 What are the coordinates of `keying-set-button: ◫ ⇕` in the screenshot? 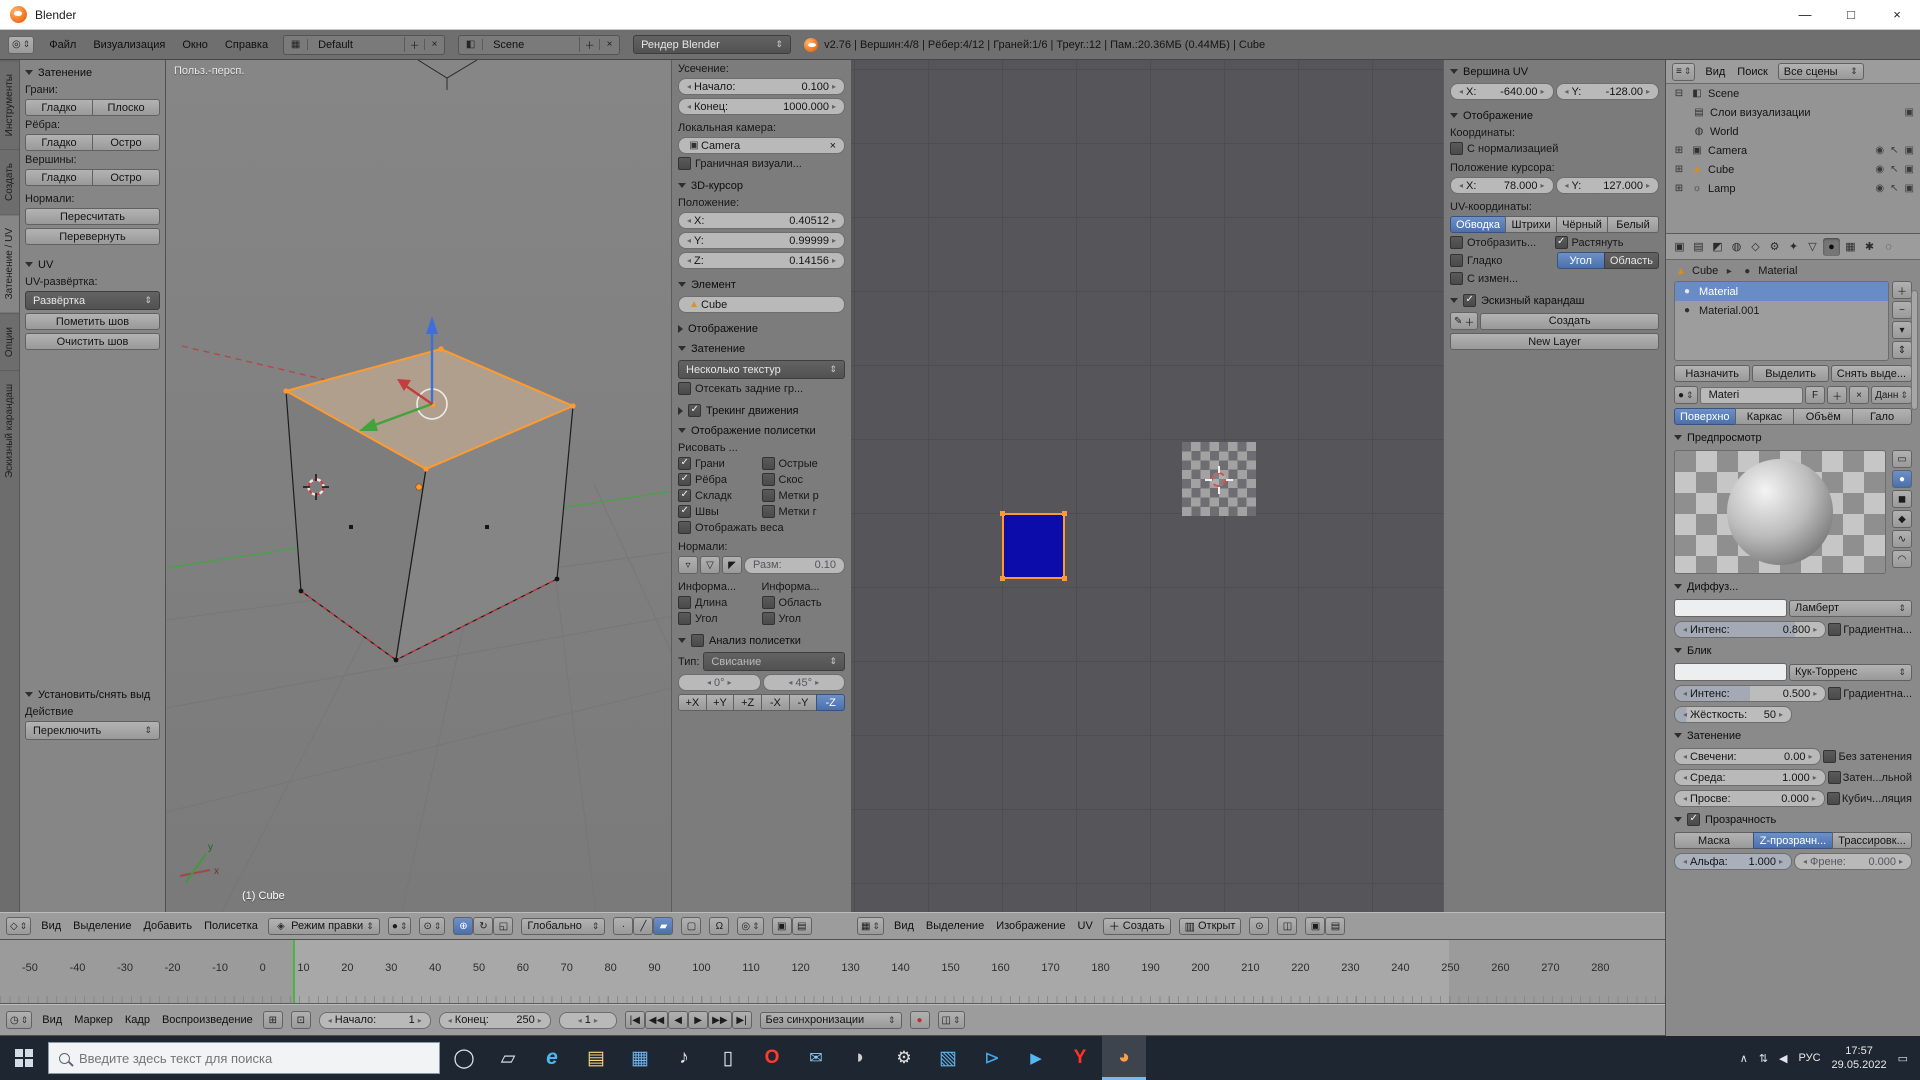 It's located at (951, 1020).